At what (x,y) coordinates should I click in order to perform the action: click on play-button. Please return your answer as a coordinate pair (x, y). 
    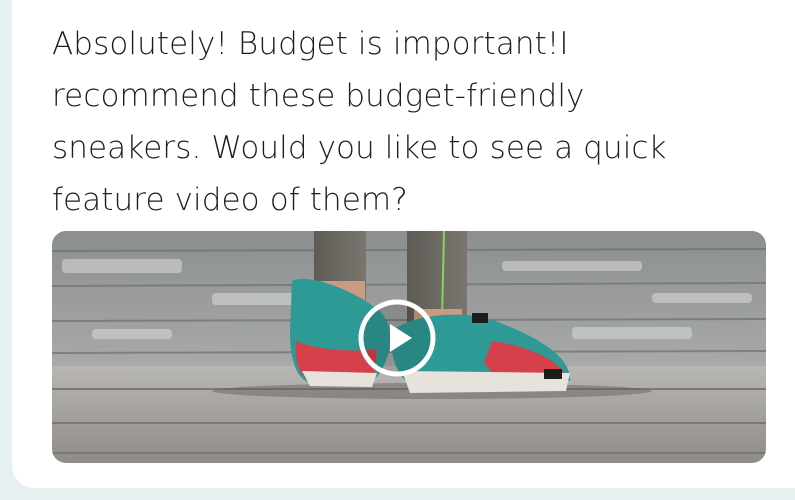
    Looking at the image, I should click on (397, 338).